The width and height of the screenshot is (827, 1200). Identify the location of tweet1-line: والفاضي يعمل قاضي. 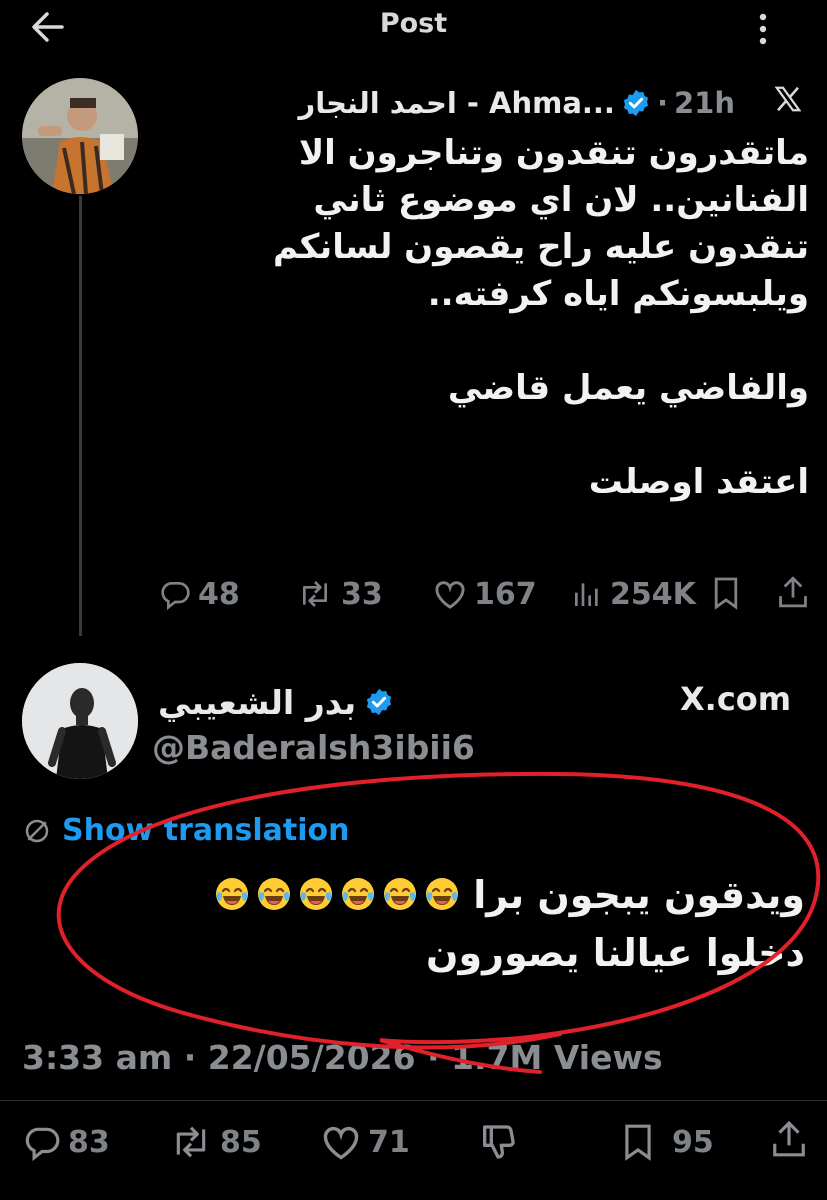
(628, 388).